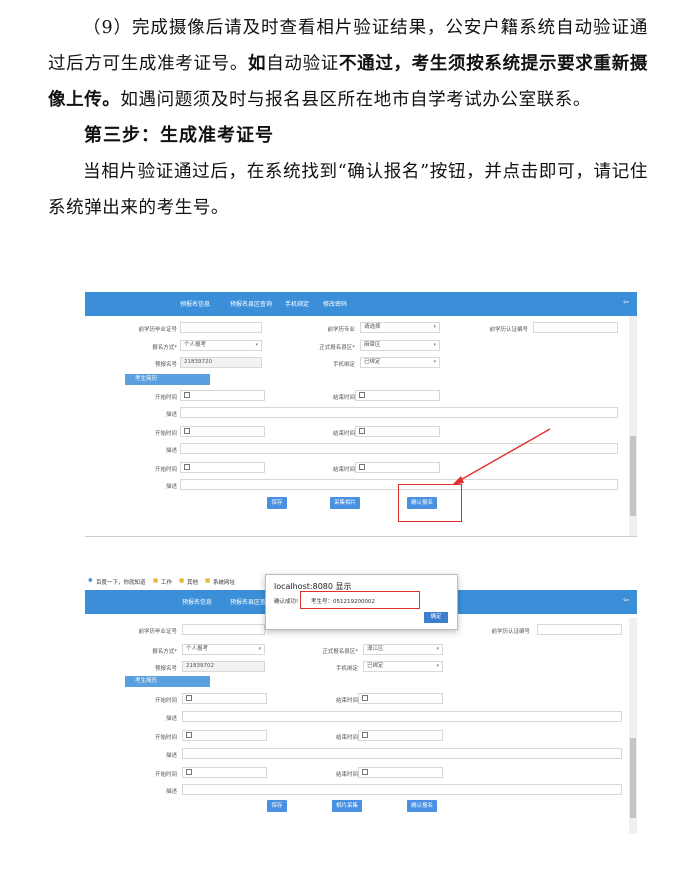 The width and height of the screenshot is (685, 872). I want to click on bookmark-work: 工作, so click(166, 582).